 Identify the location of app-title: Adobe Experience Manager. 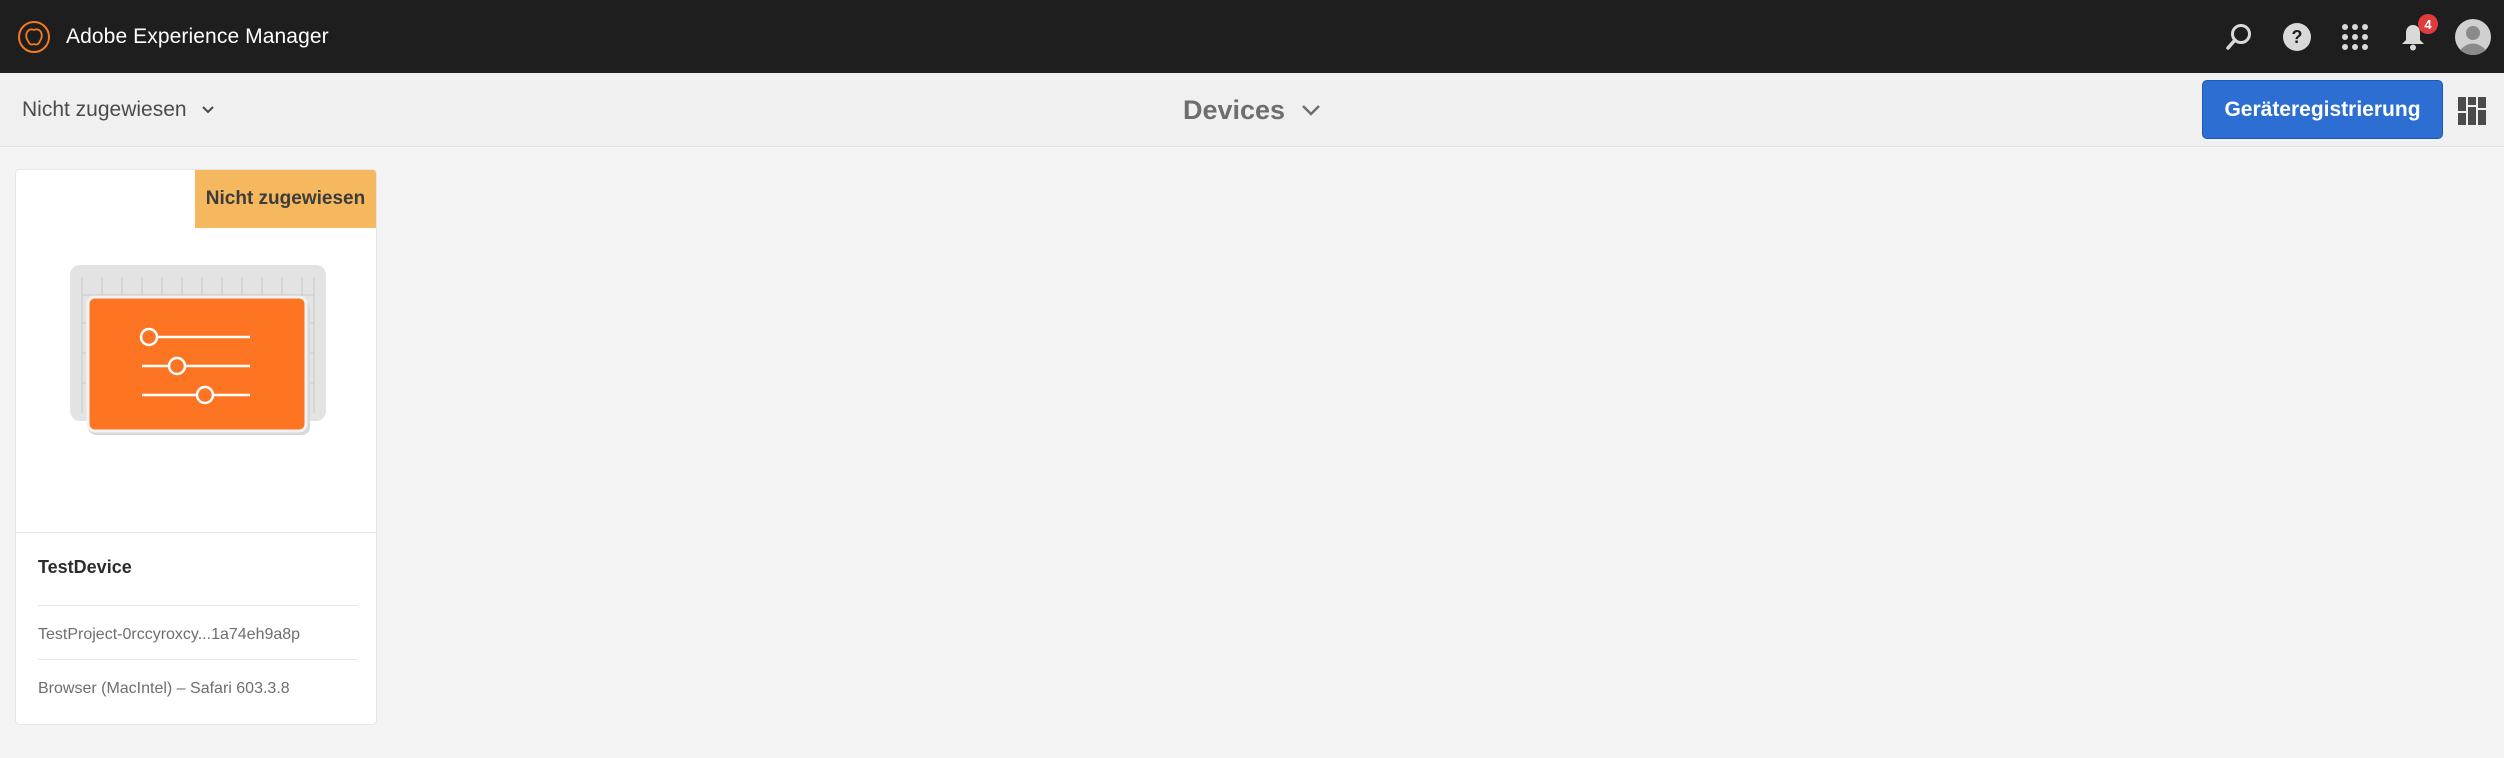
(197, 36).